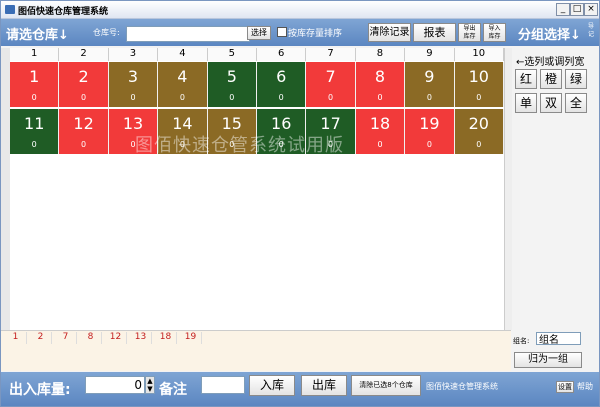  What do you see at coordinates (34, 76) in the screenshot?
I see `warehouse-number: 1` at bounding box center [34, 76].